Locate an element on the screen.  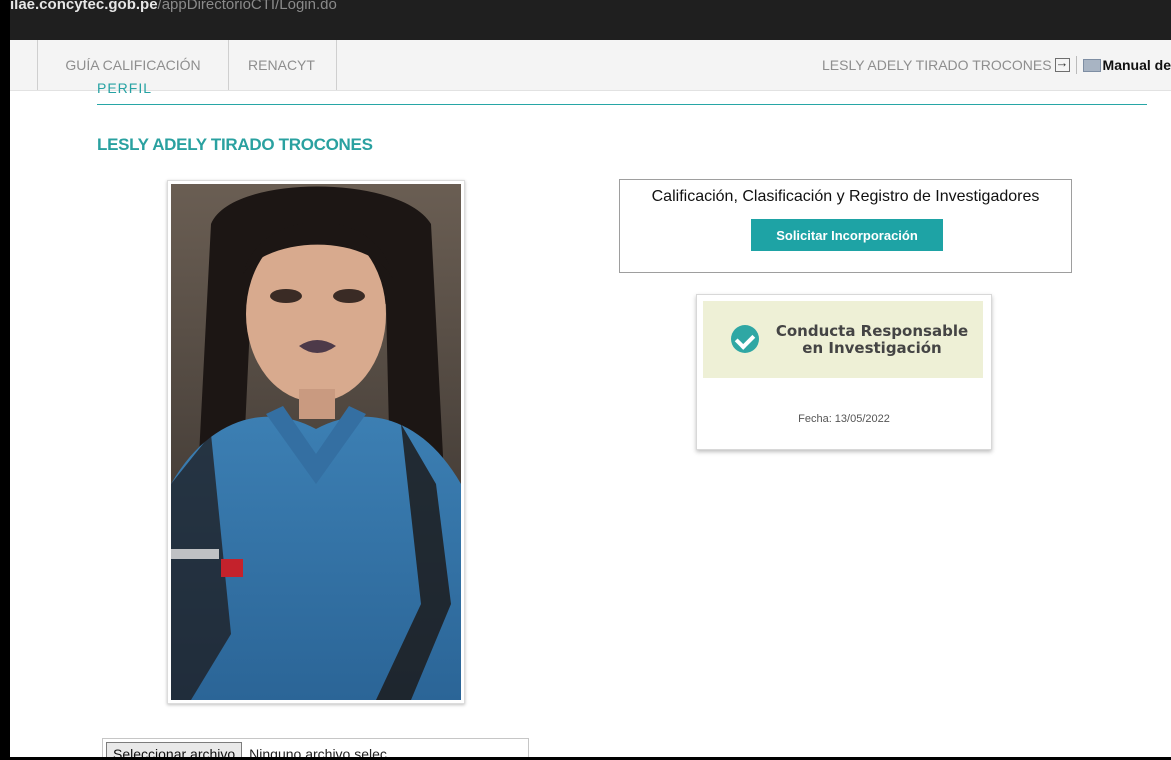
certificate-header: Conducta Responsable en Investigación is located at coordinates (843, 339).